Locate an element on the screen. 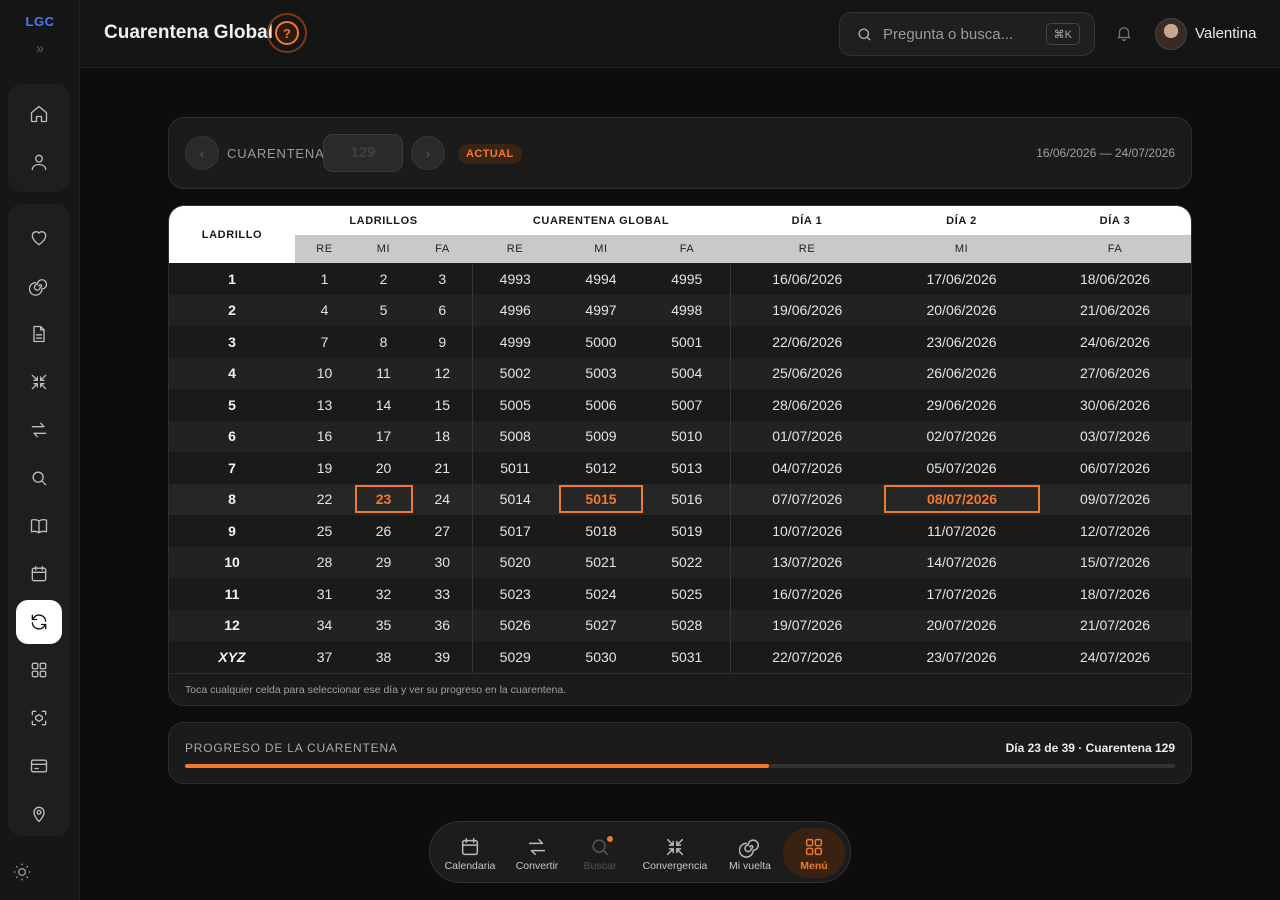  help-icon: ? is located at coordinates (287, 33).